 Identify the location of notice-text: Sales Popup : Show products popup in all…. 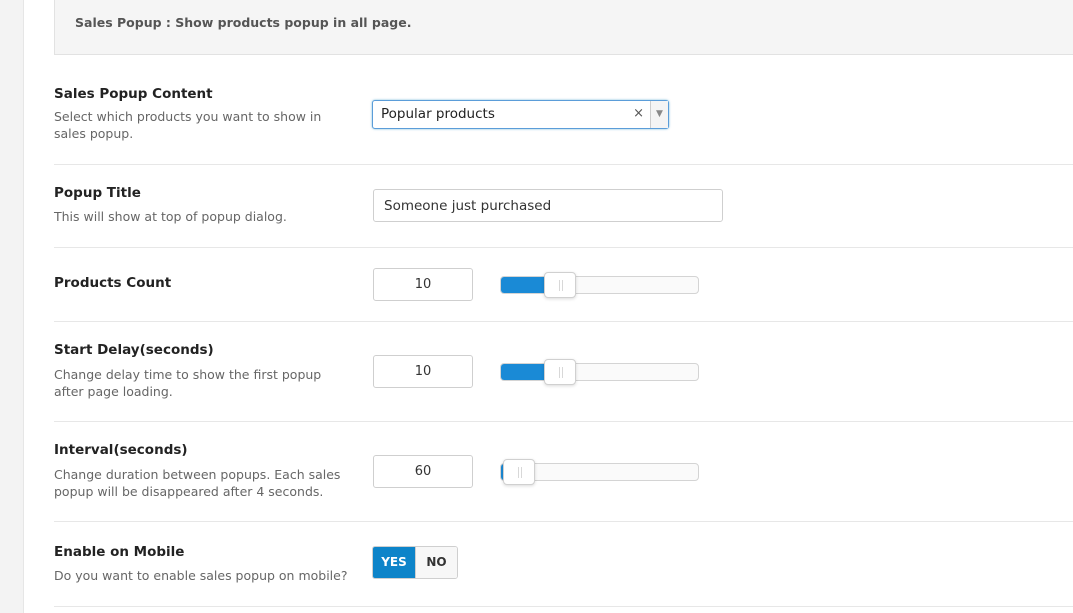
(243, 22).